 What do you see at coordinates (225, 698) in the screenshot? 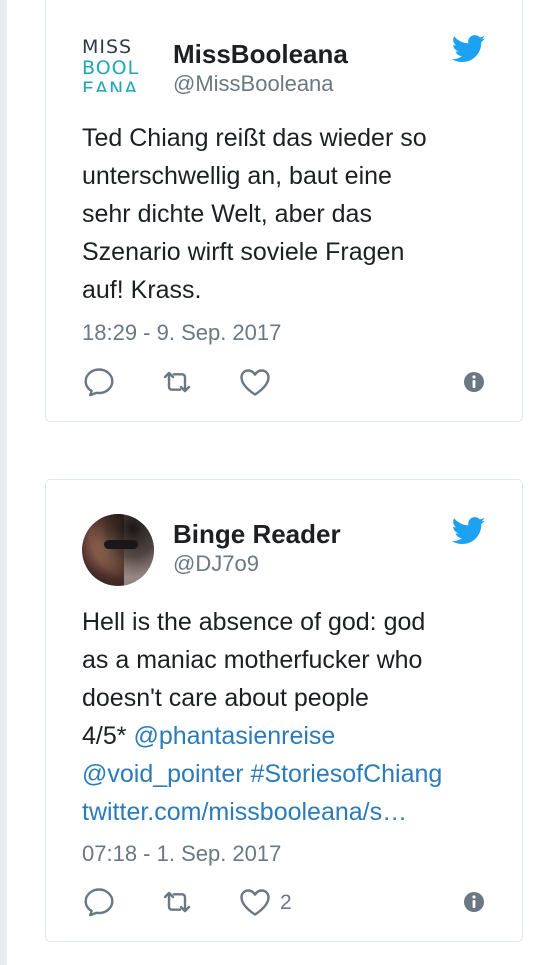
I see `tweet-text-plain: doesn't care about people` at bounding box center [225, 698].